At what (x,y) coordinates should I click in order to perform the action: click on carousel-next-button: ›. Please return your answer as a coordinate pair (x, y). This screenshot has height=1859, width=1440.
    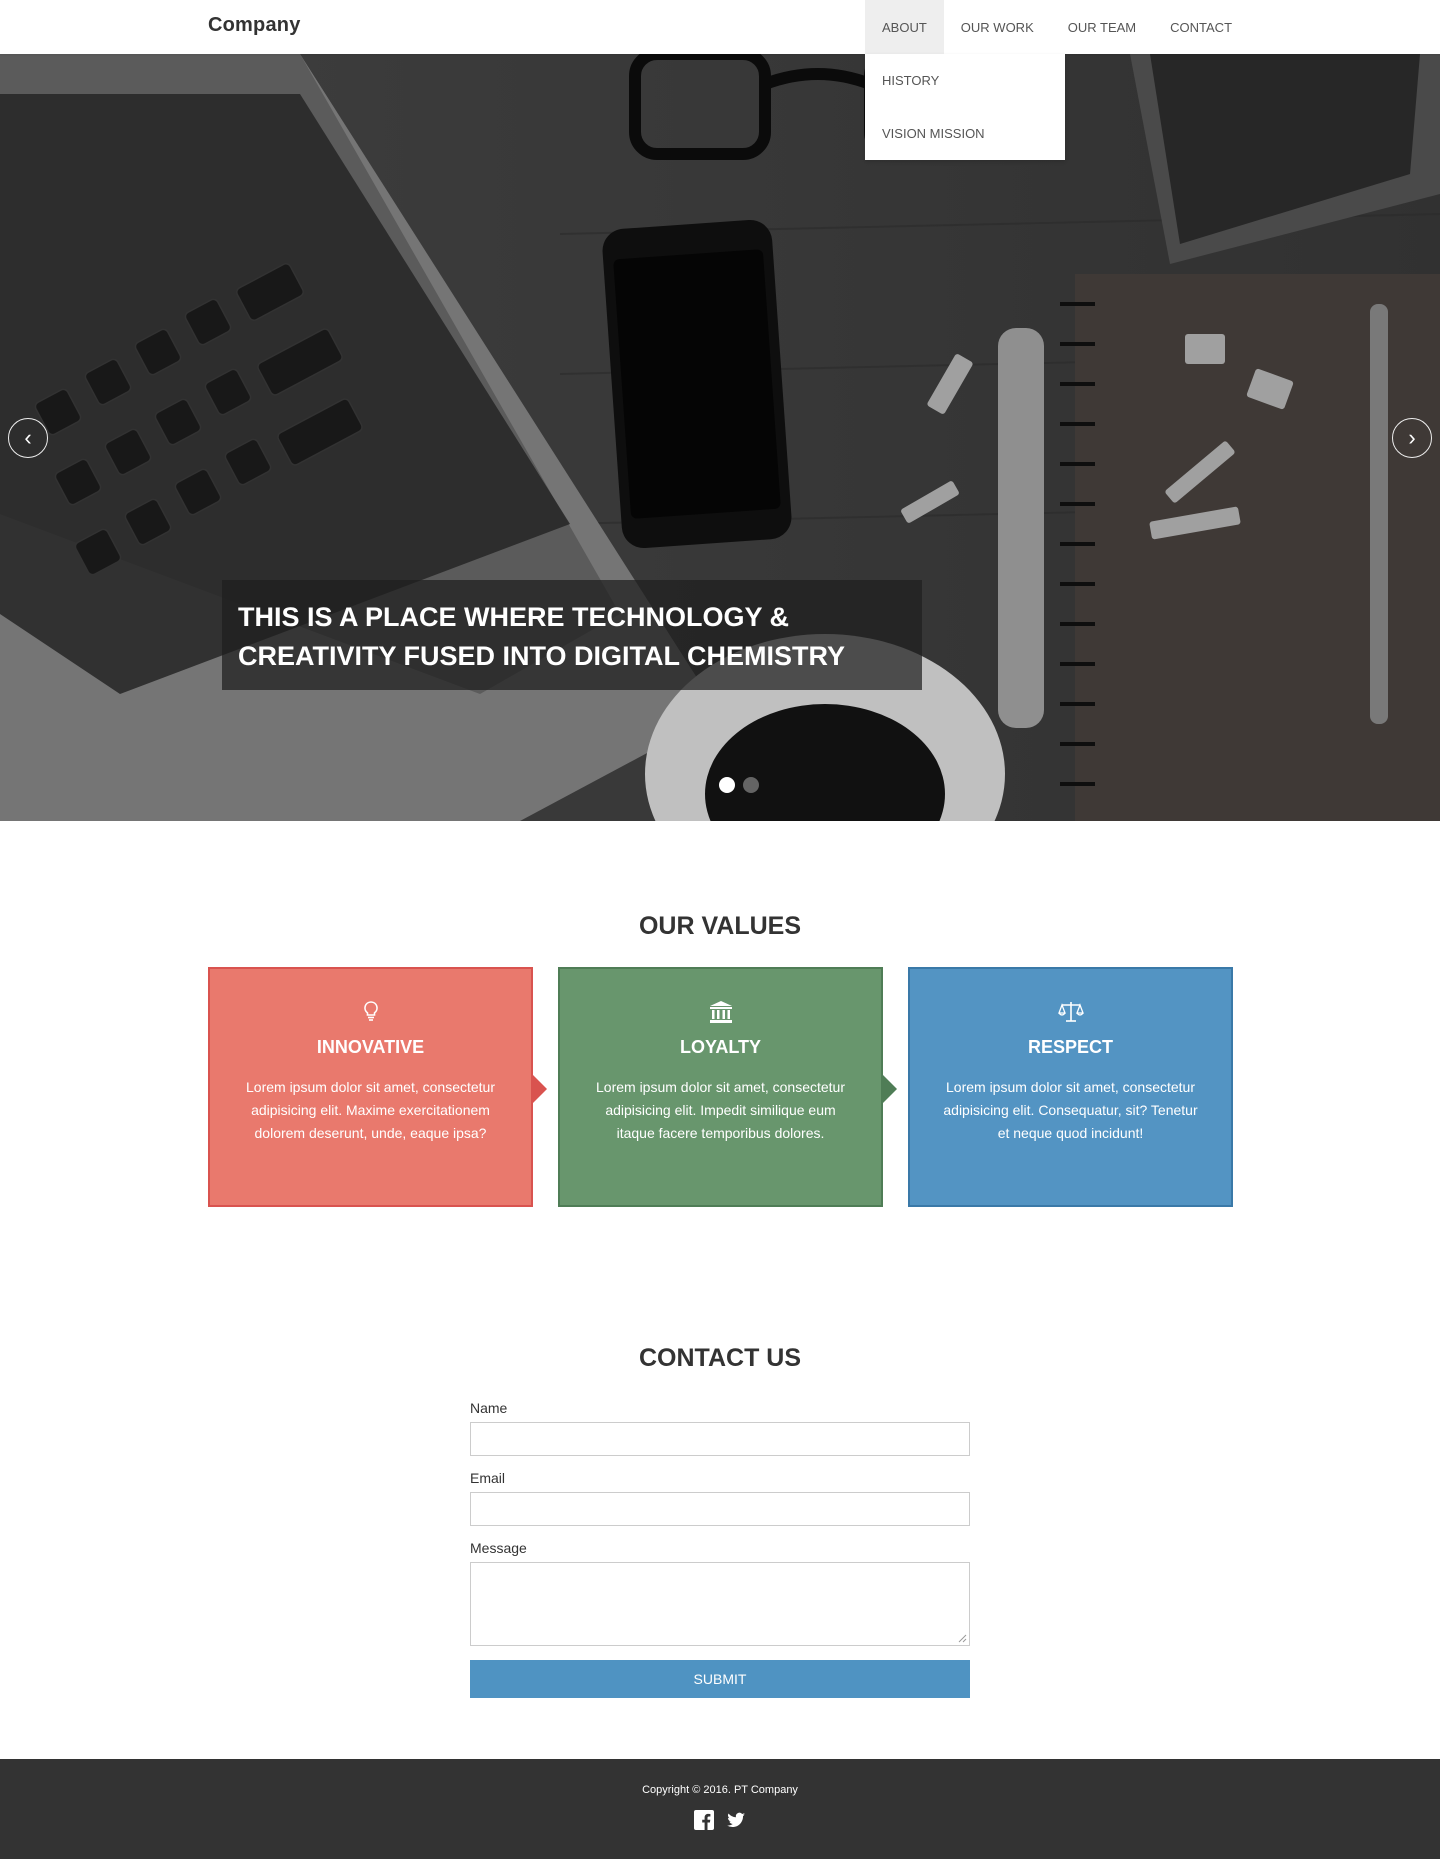
    Looking at the image, I should click on (1412, 438).